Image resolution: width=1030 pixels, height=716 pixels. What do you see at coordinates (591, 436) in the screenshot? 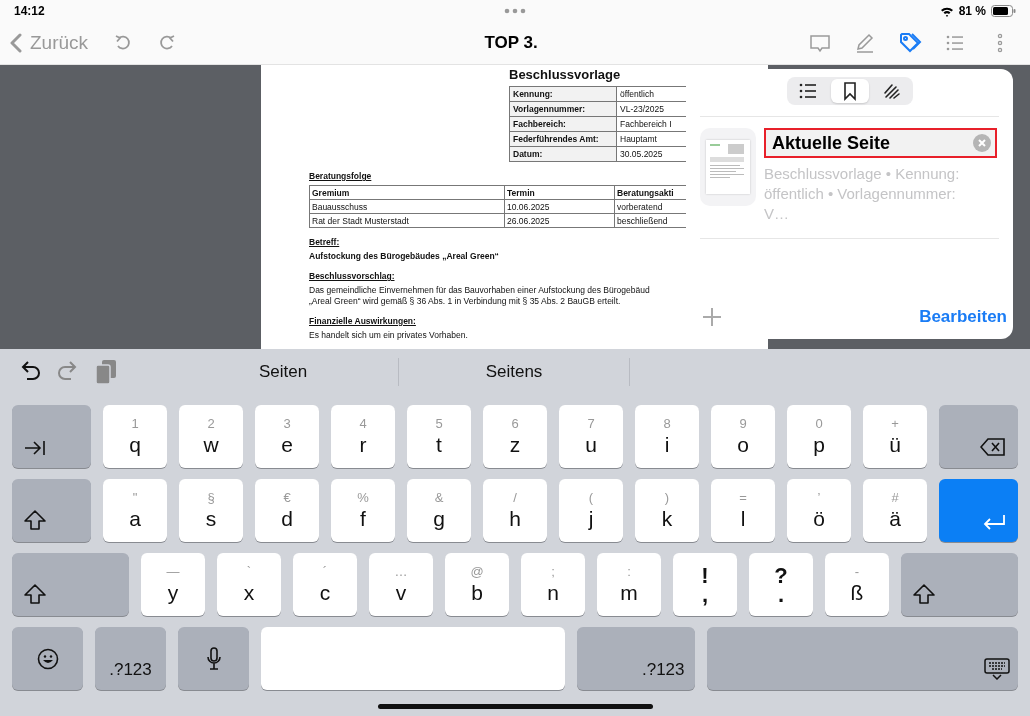
I see `letter-key: 7 u` at bounding box center [591, 436].